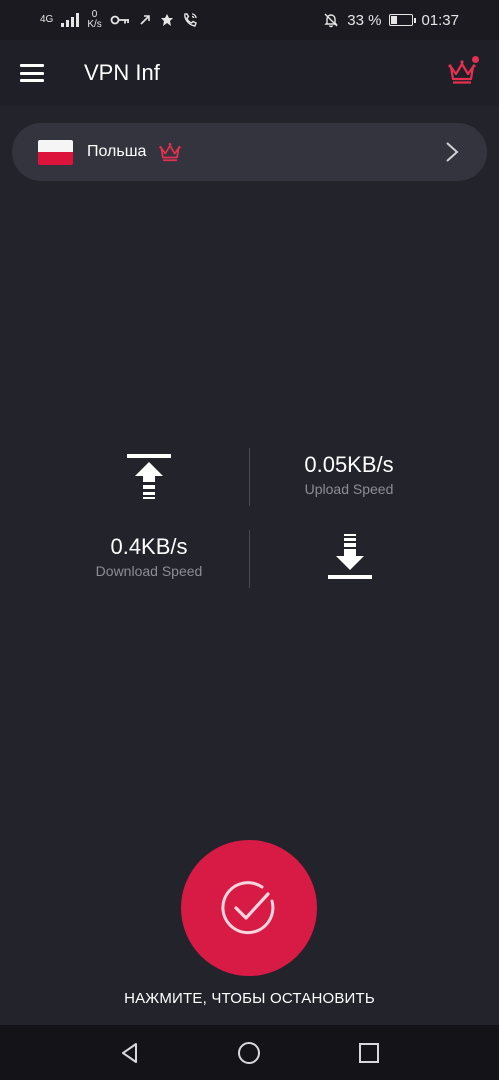 This screenshot has width=499, height=1080. What do you see at coordinates (349, 464) in the screenshot?
I see `upload-speed-value: 0.05KB/s` at bounding box center [349, 464].